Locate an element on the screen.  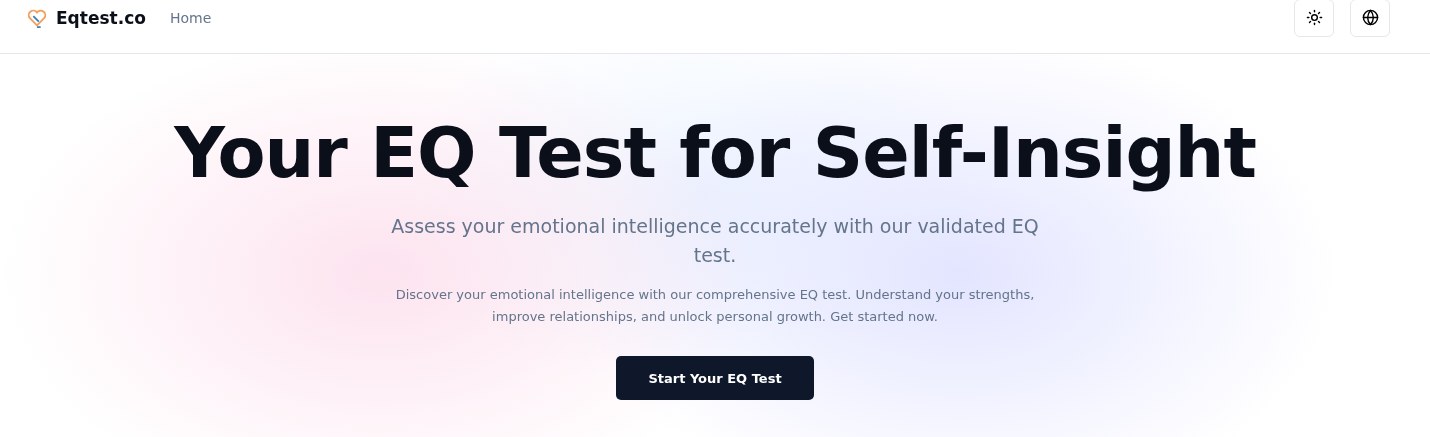
nav-link: Home is located at coordinates (190, 17).